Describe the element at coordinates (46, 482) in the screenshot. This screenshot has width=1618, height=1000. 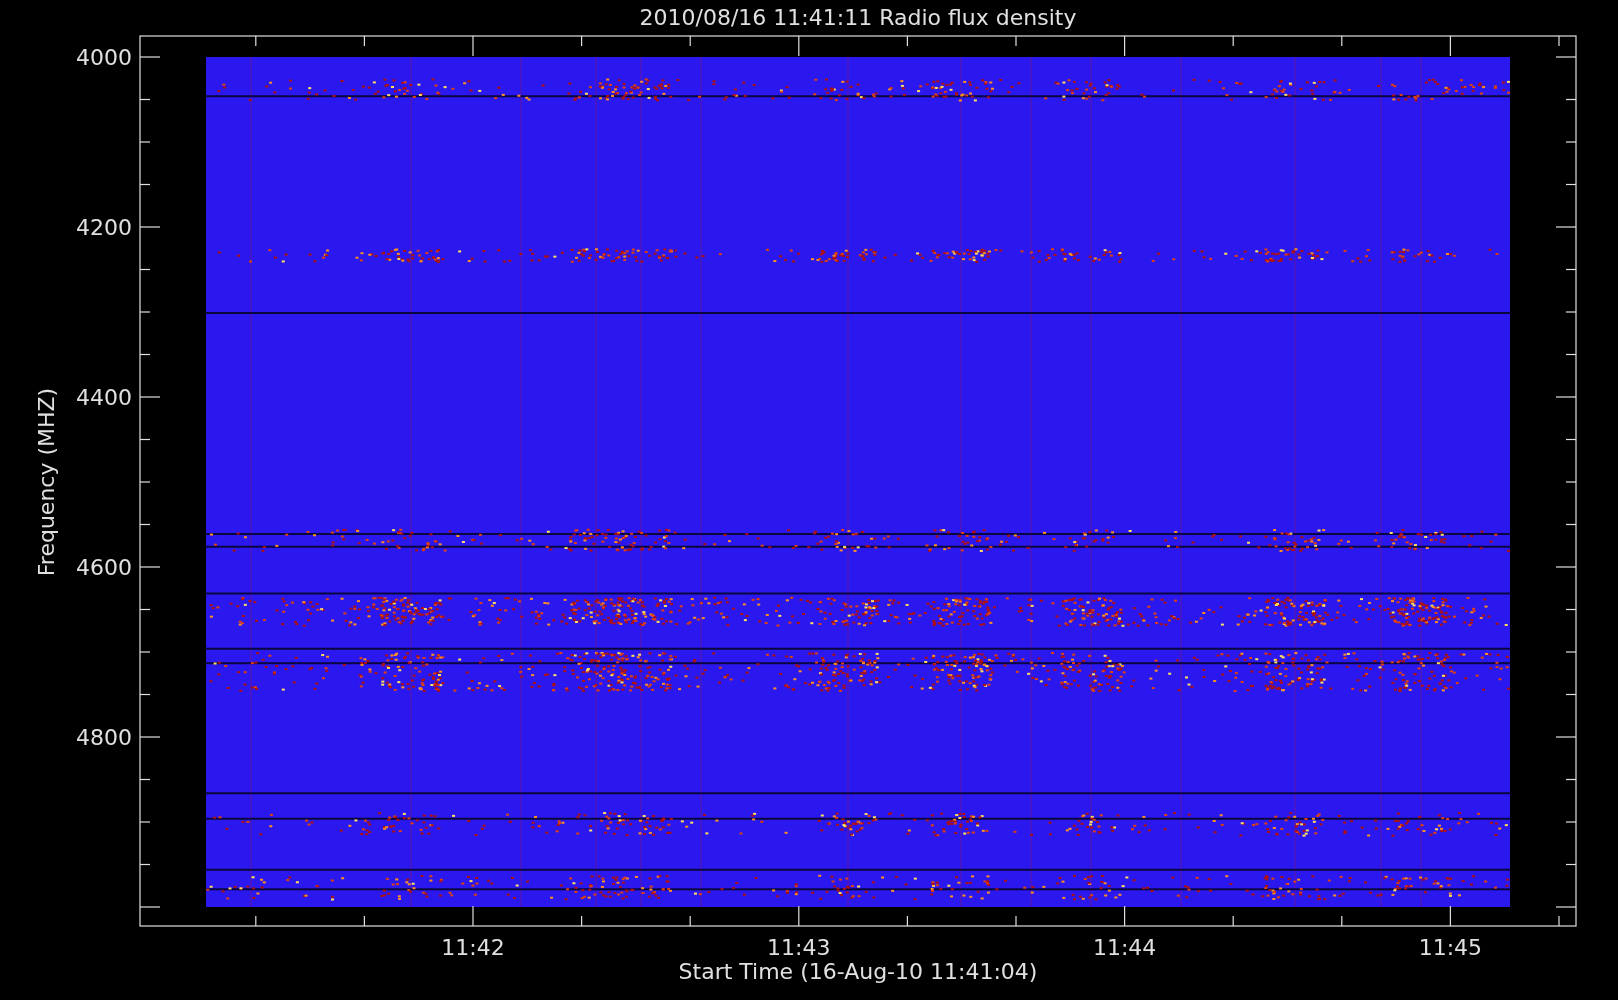
I see `axis-label: Frequency (MHZ)` at that location.